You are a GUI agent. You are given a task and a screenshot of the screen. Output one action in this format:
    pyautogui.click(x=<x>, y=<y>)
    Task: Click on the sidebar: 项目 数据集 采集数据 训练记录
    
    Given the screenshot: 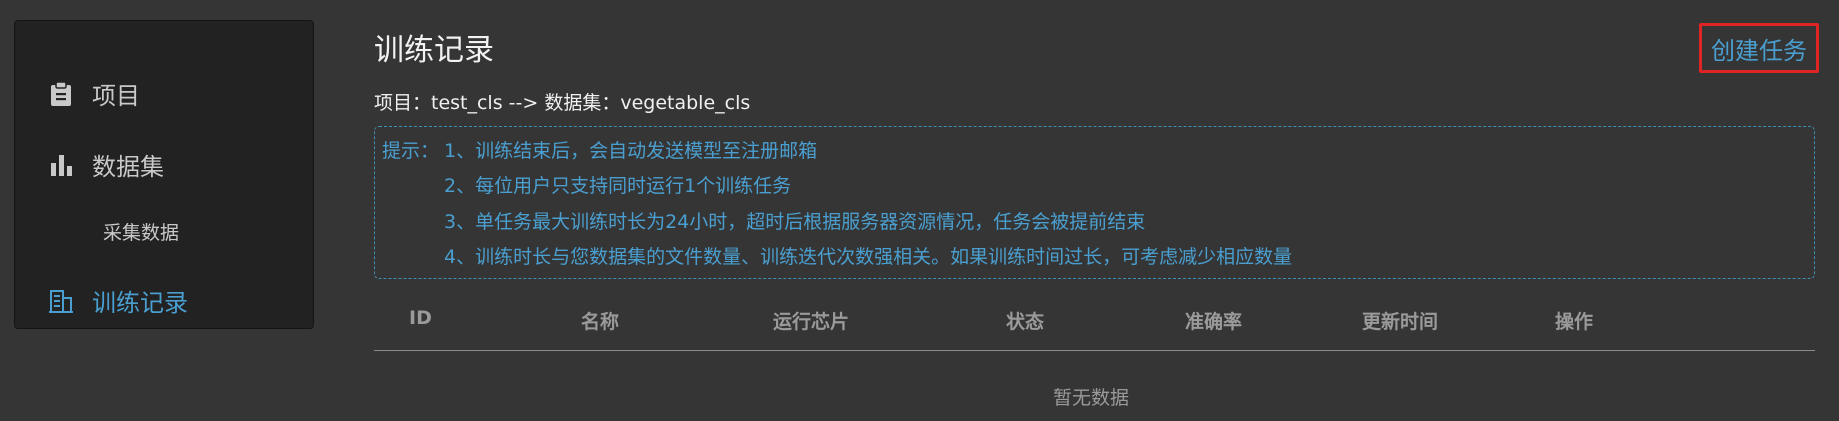 What is the action you would take?
    pyautogui.click(x=164, y=174)
    